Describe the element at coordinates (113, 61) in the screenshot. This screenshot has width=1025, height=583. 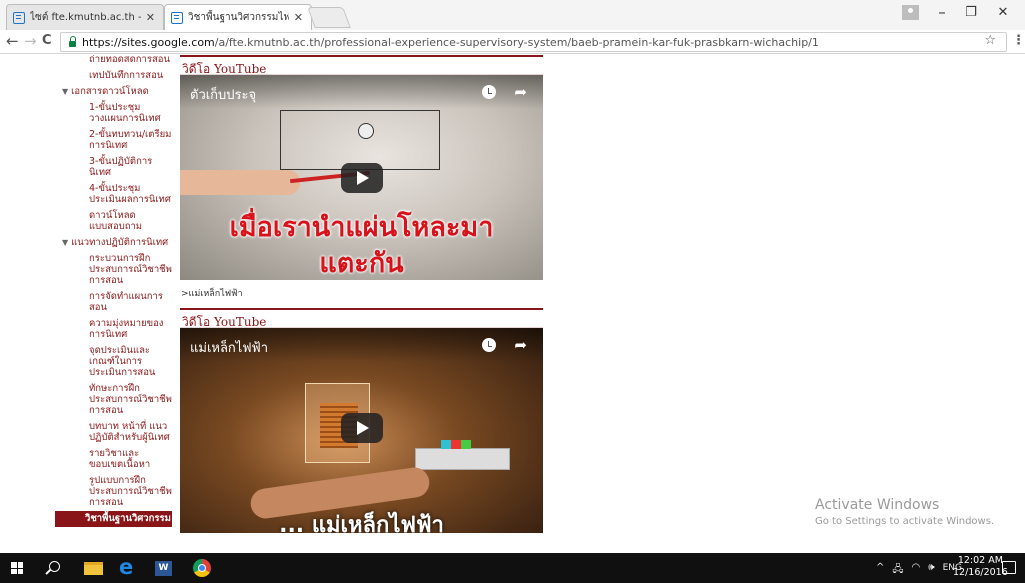
I see `sidebar-item-live-teaching: ถ่ายทอดสดการสอน` at that location.